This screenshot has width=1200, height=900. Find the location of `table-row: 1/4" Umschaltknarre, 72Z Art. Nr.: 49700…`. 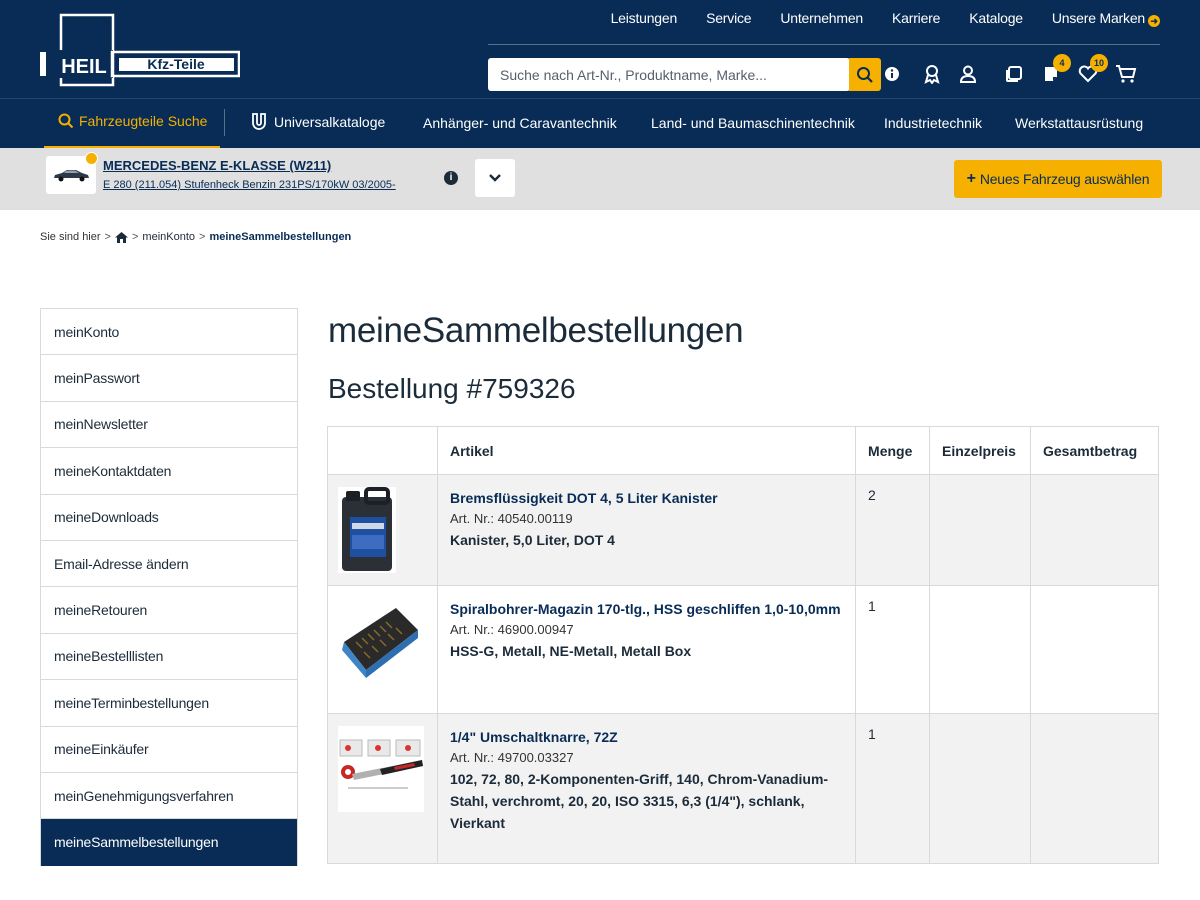

table-row: 1/4" Umschaltknarre, 72Z Art. Nr.: 49700… is located at coordinates (743, 788).